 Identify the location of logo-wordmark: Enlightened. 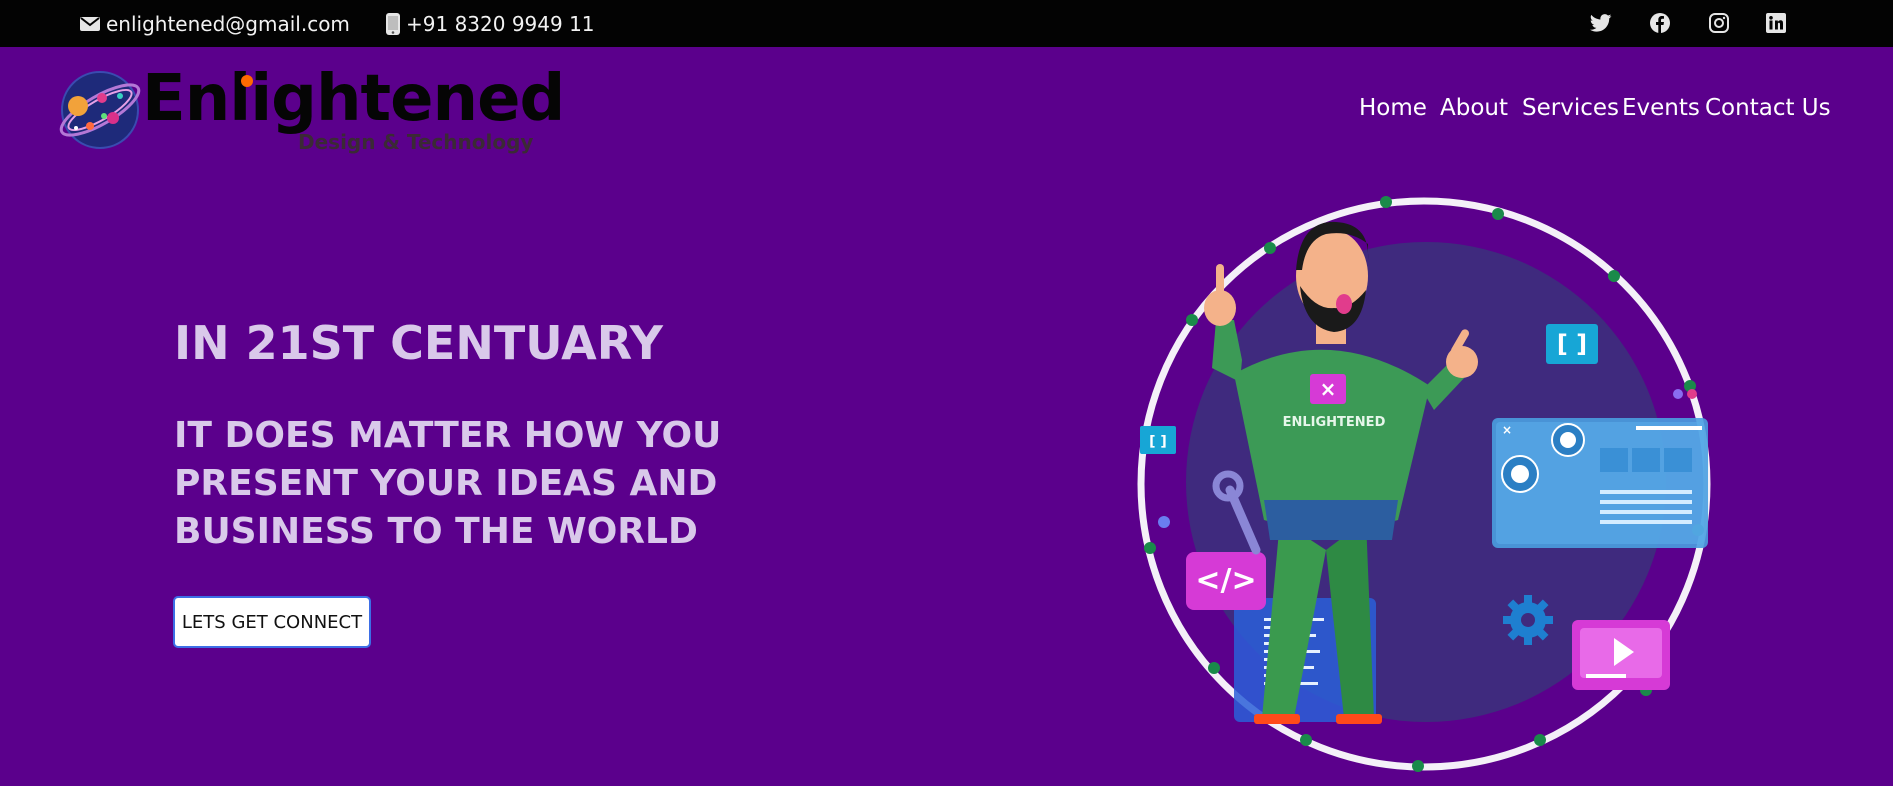
(353, 99).